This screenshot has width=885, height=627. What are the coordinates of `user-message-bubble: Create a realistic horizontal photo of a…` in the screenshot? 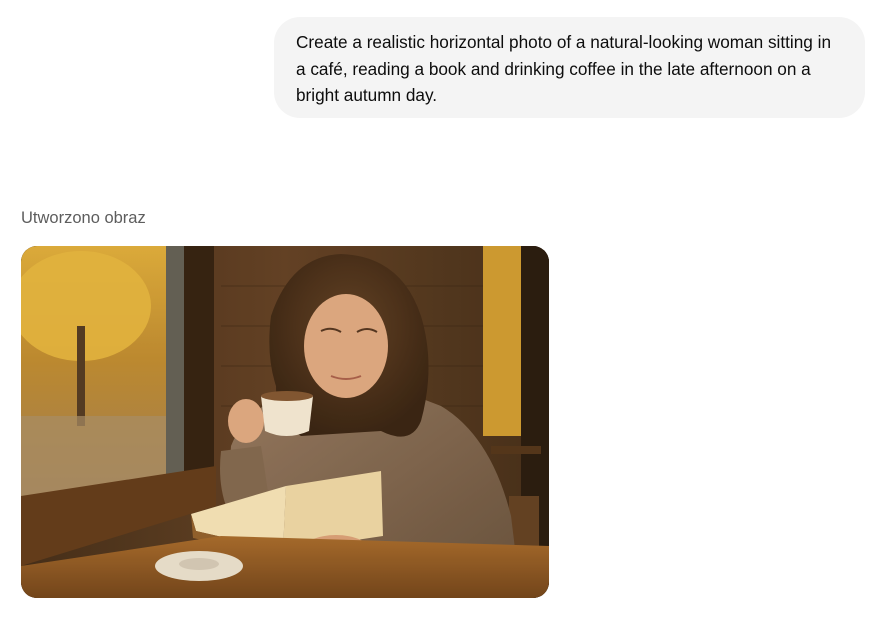 It's located at (569, 67).